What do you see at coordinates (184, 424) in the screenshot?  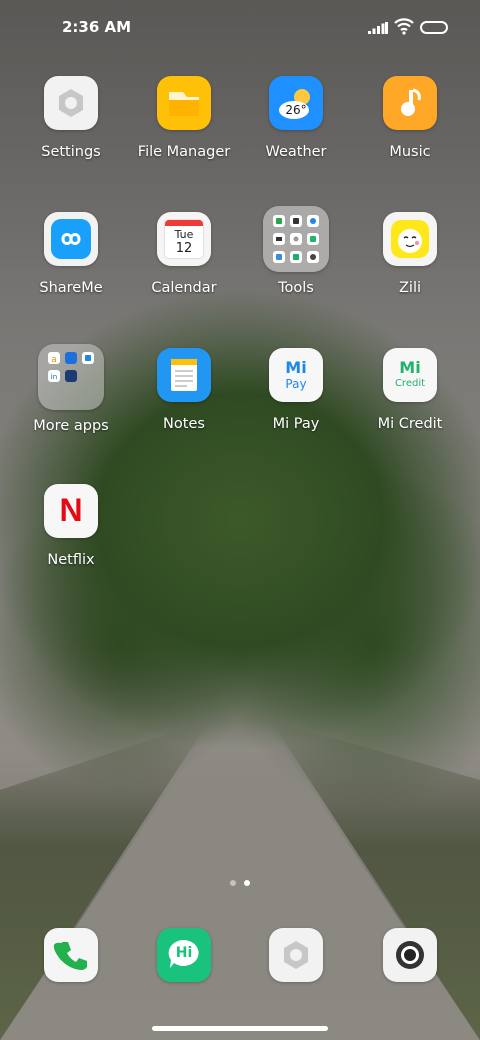 I see `app-label: Notes` at bounding box center [184, 424].